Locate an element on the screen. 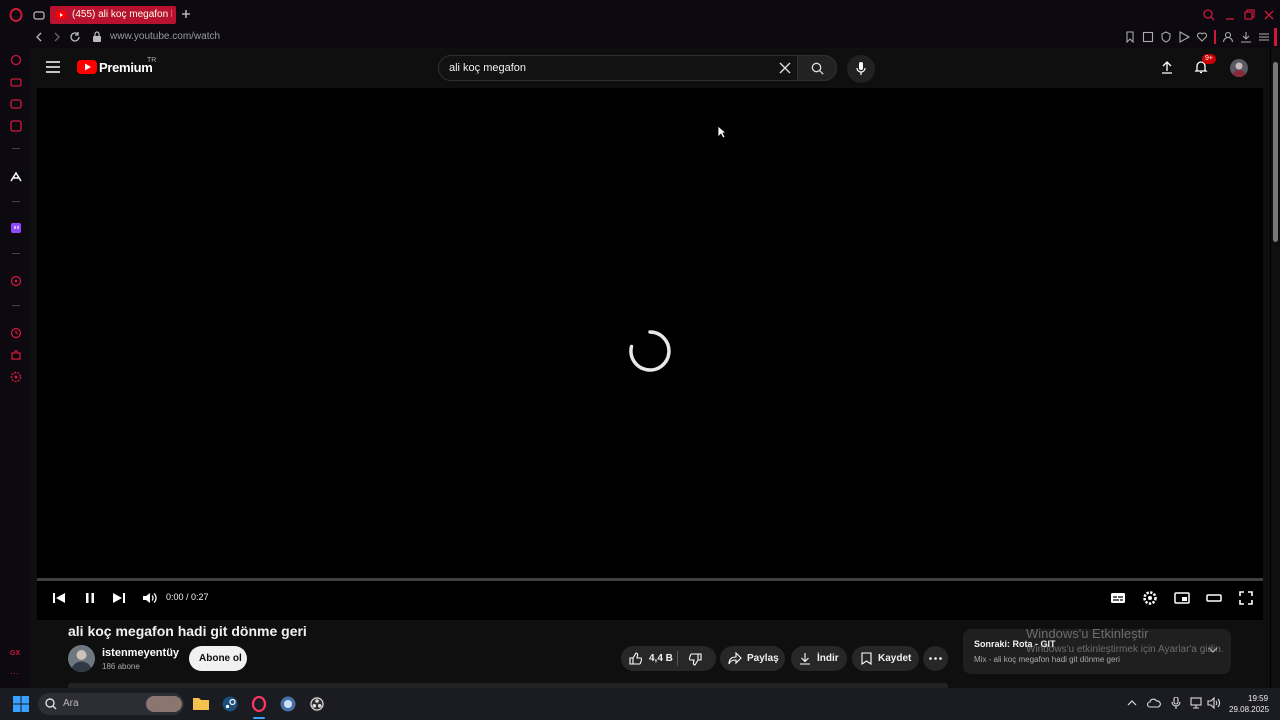  windows-start-icon is located at coordinates (21, 704).